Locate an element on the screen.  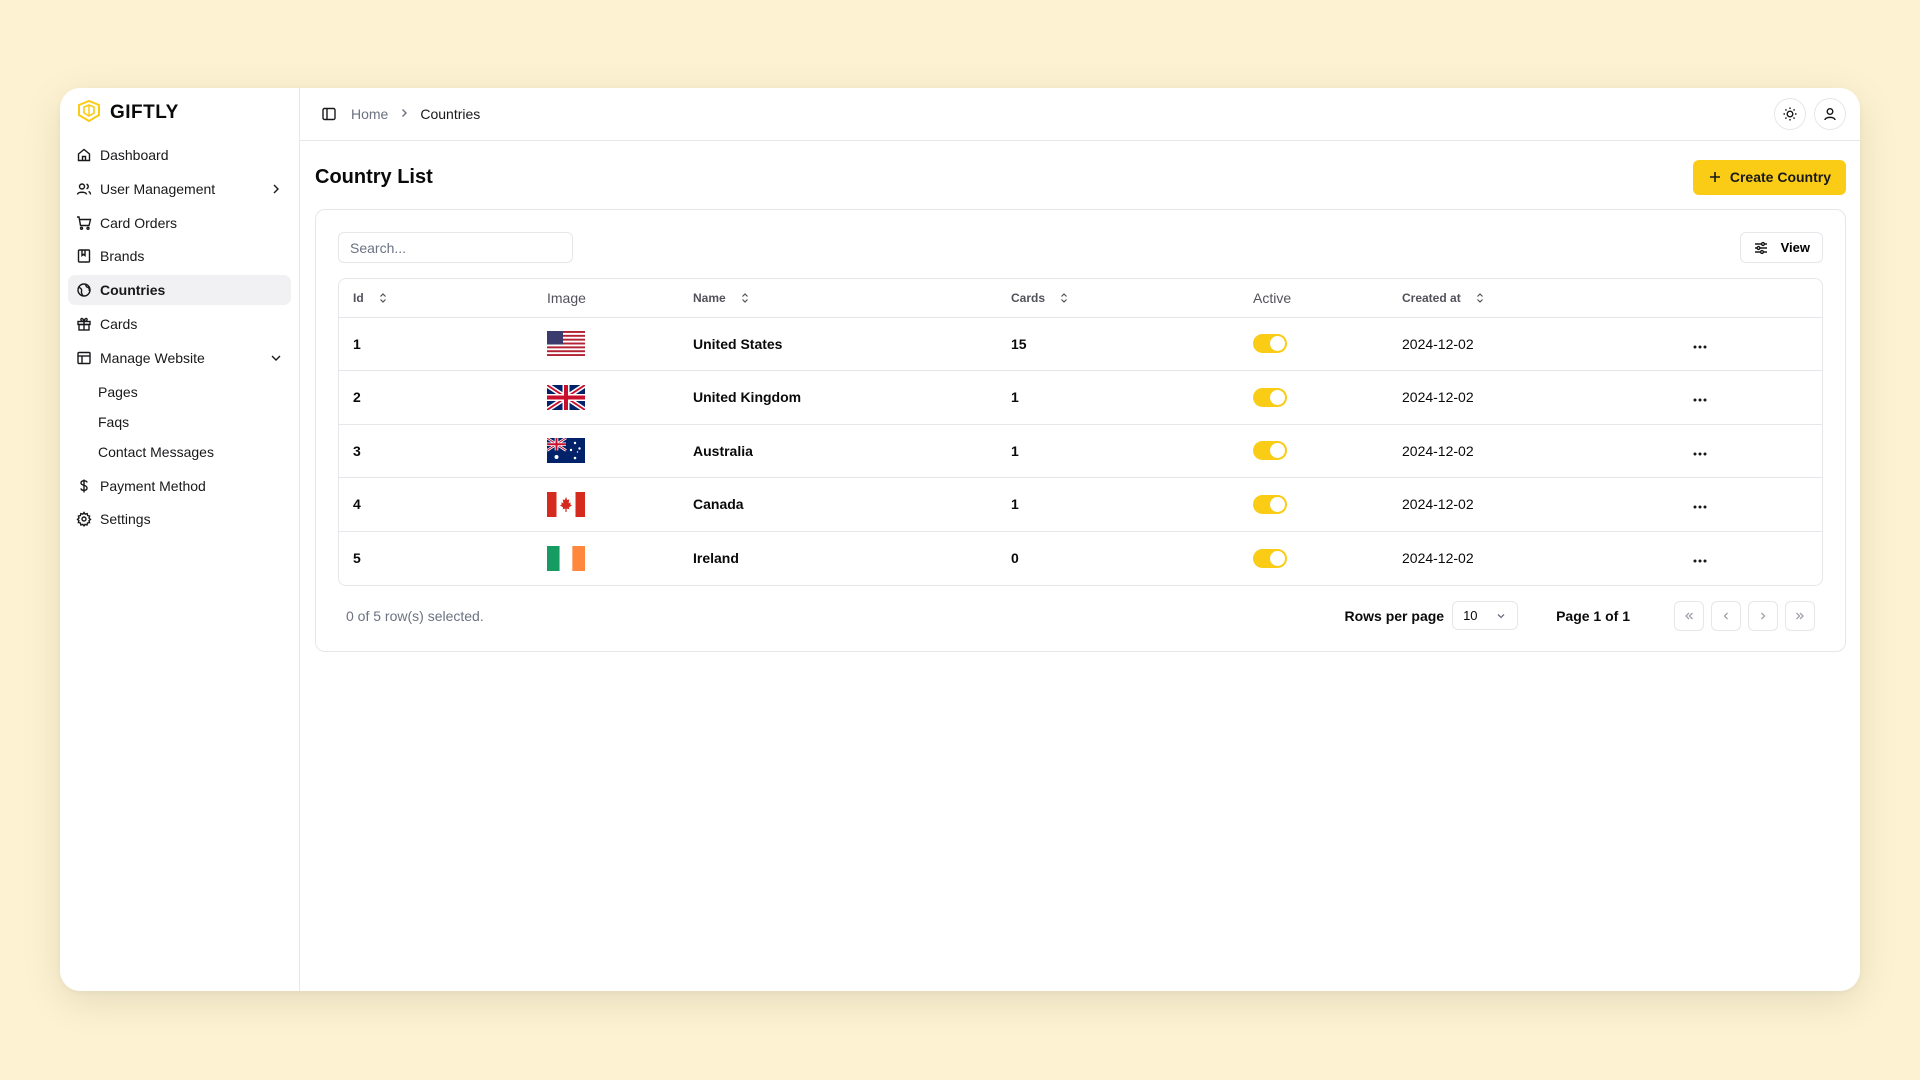
last-page-button is located at coordinates (1800, 615).